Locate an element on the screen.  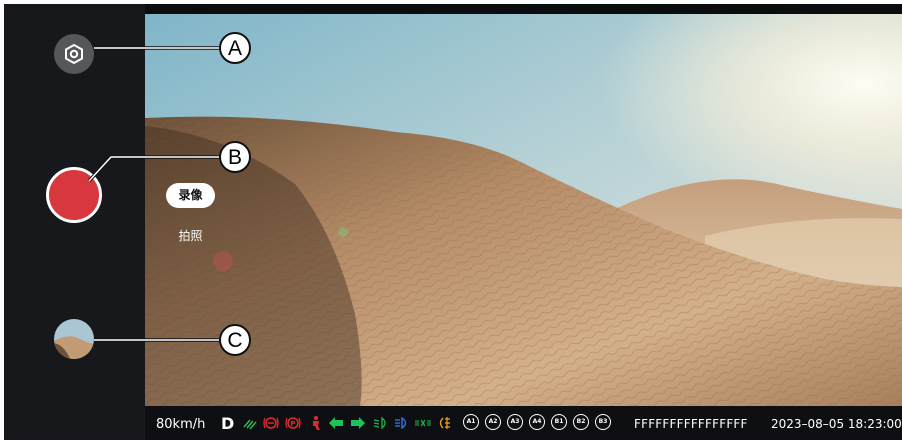
callout-a: A is located at coordinates (235, 48).